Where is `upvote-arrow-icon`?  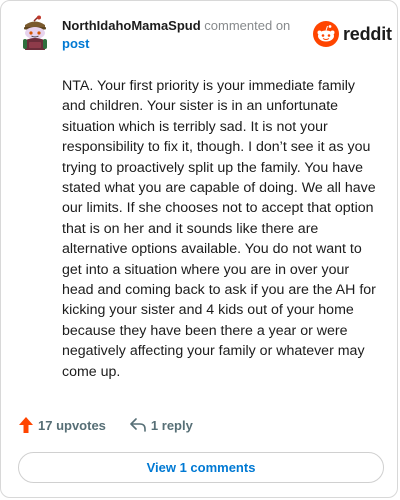
upvote-arrow-icon is located at coordinates (26, 425).